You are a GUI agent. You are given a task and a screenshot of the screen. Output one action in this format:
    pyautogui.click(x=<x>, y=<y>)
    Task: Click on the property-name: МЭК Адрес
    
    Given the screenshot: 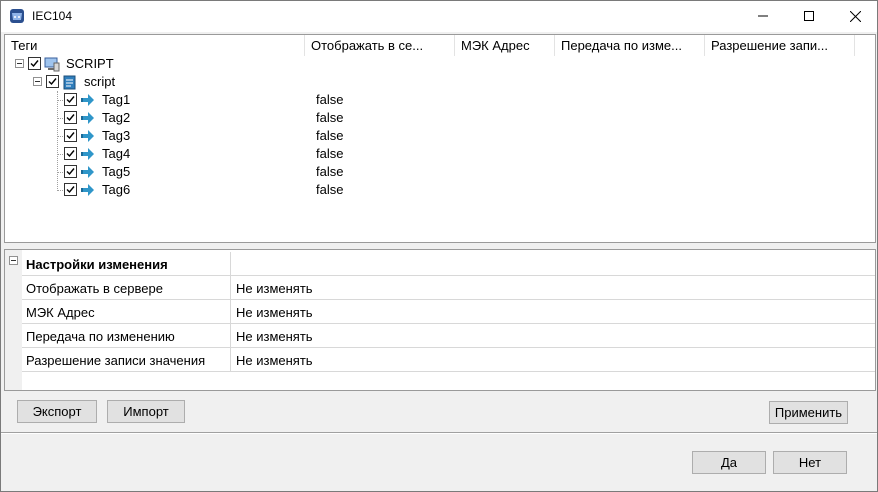 What is the action you would take?
    pyautogui.click(x=60, y=312)
    